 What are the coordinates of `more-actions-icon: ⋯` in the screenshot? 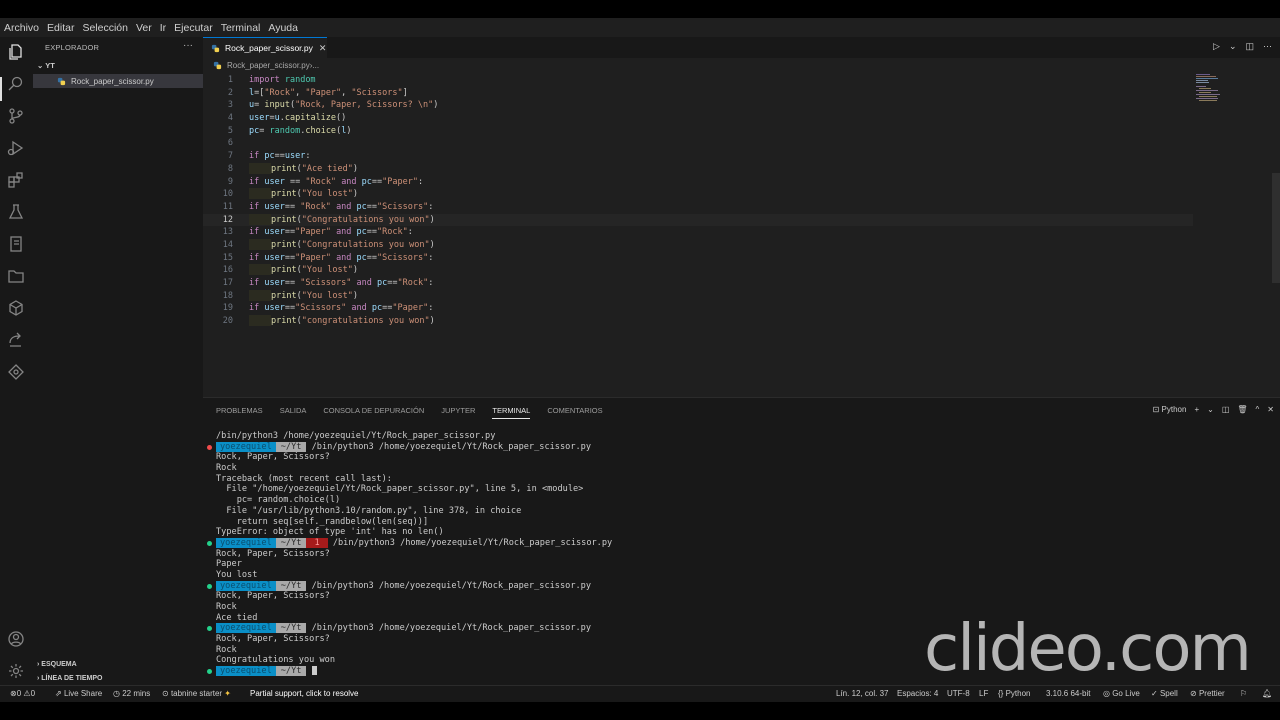 It's located at (1267, 46).